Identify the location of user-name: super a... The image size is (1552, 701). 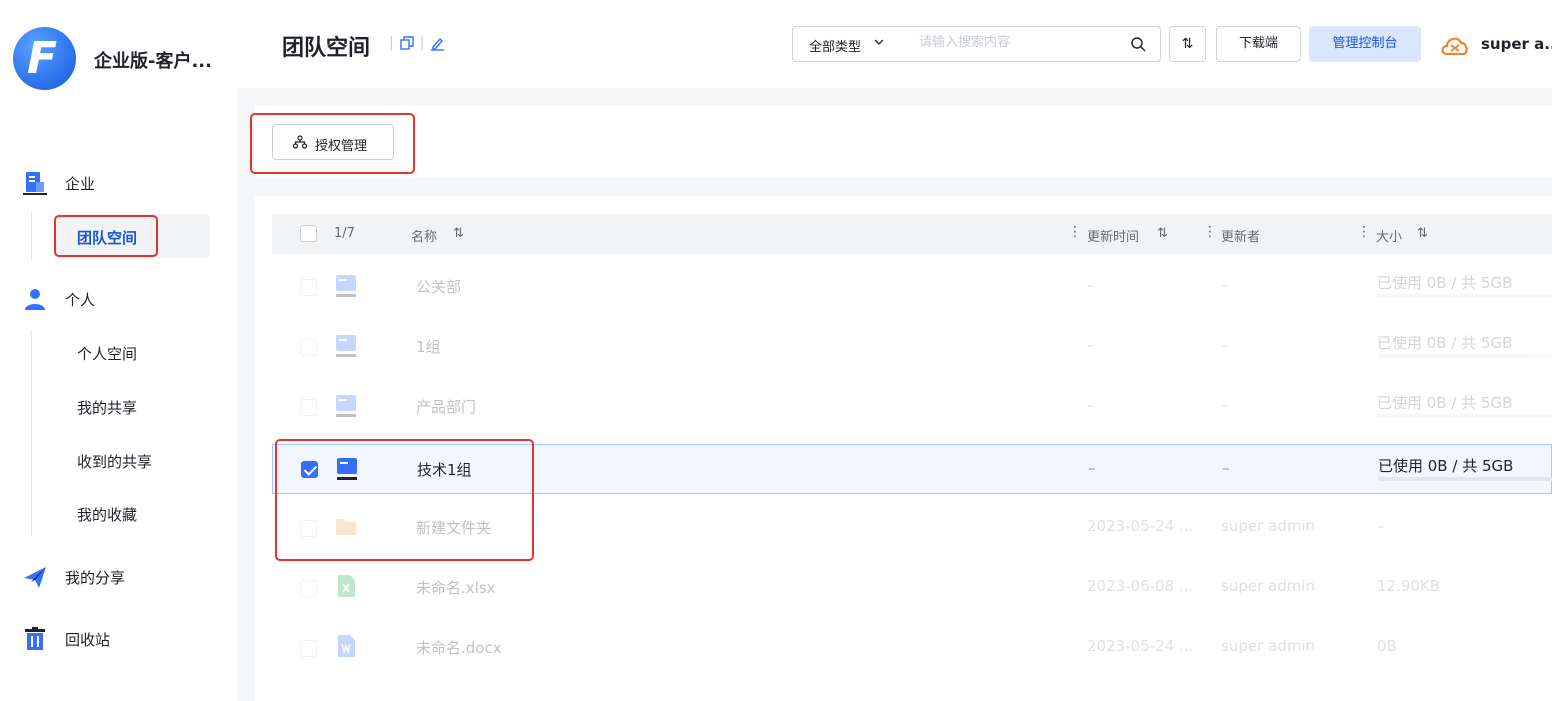
(1516, 44).